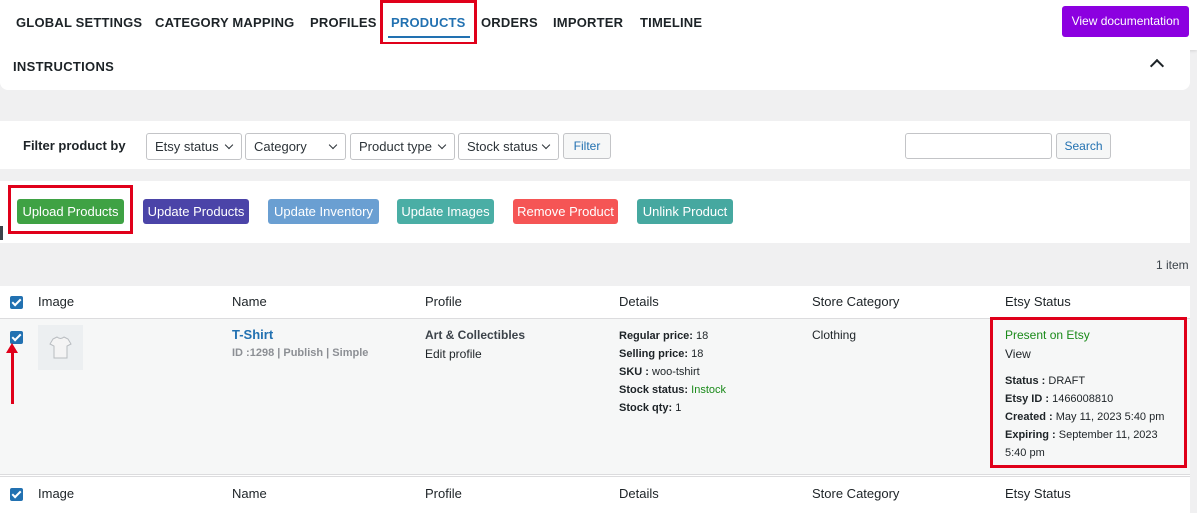 Image resolution: width=1197 pixels, height=513 pixels. Describe the element at coordinates (323, 211) in the screenshot. I see `update-inventory-button: Update Inventory` at that location.